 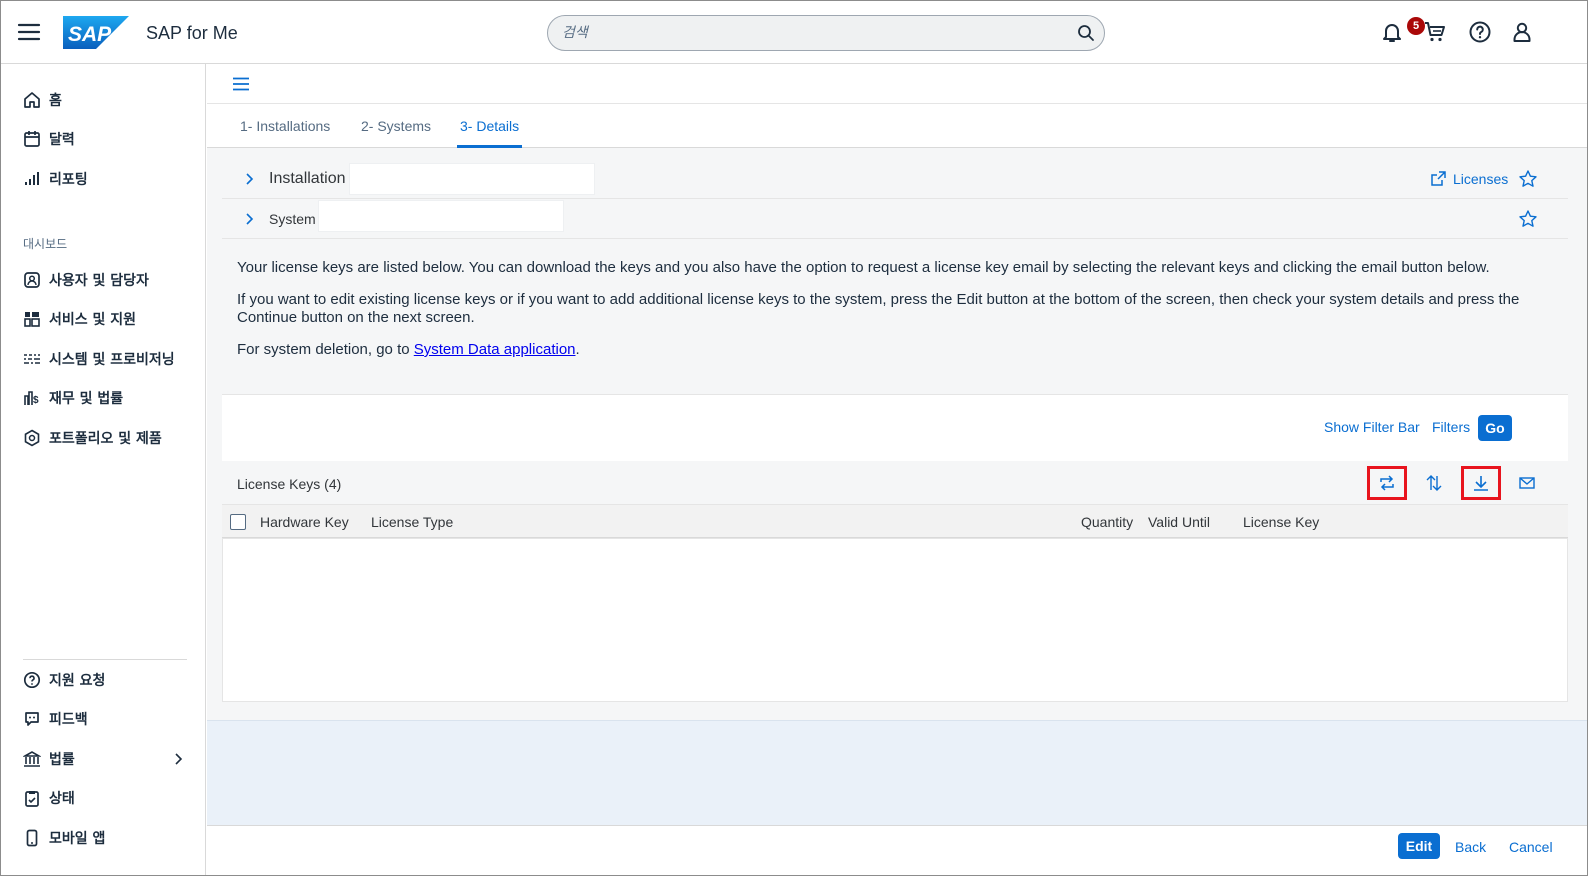 What do you see at coordinates (86, 399) in the screenshot?
I see `nav-item-label: 재무 및 법률` at bounding box center [86, 399].